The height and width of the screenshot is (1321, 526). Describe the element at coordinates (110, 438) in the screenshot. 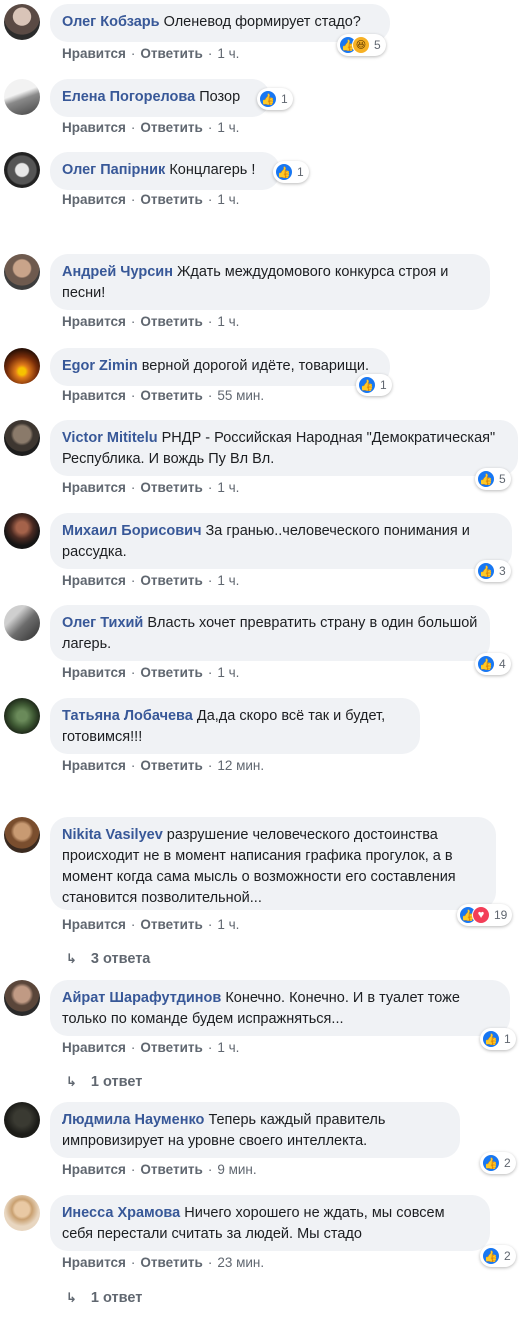

I see `author-name: Victor Mititelu` at that location.